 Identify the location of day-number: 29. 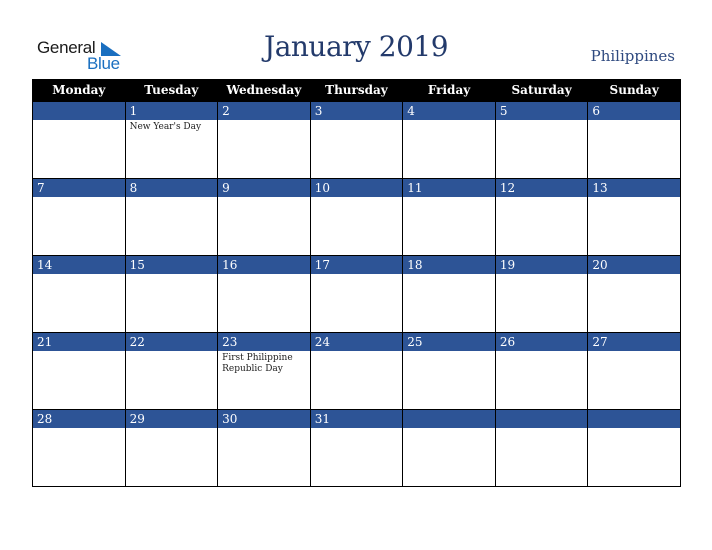
(171, 419).